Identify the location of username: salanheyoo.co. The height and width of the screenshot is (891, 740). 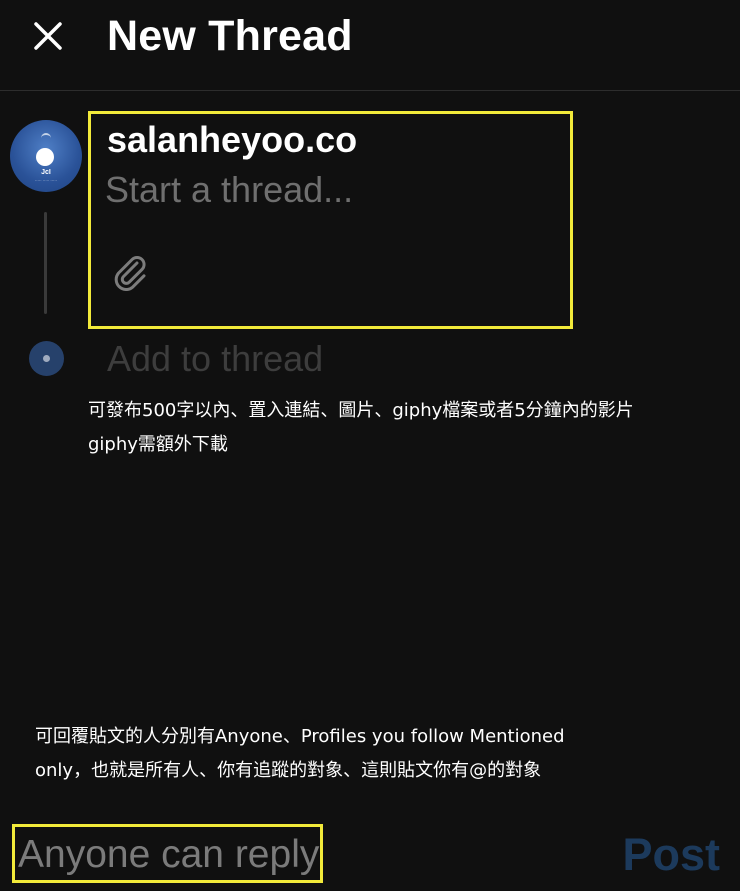
(232, 139).